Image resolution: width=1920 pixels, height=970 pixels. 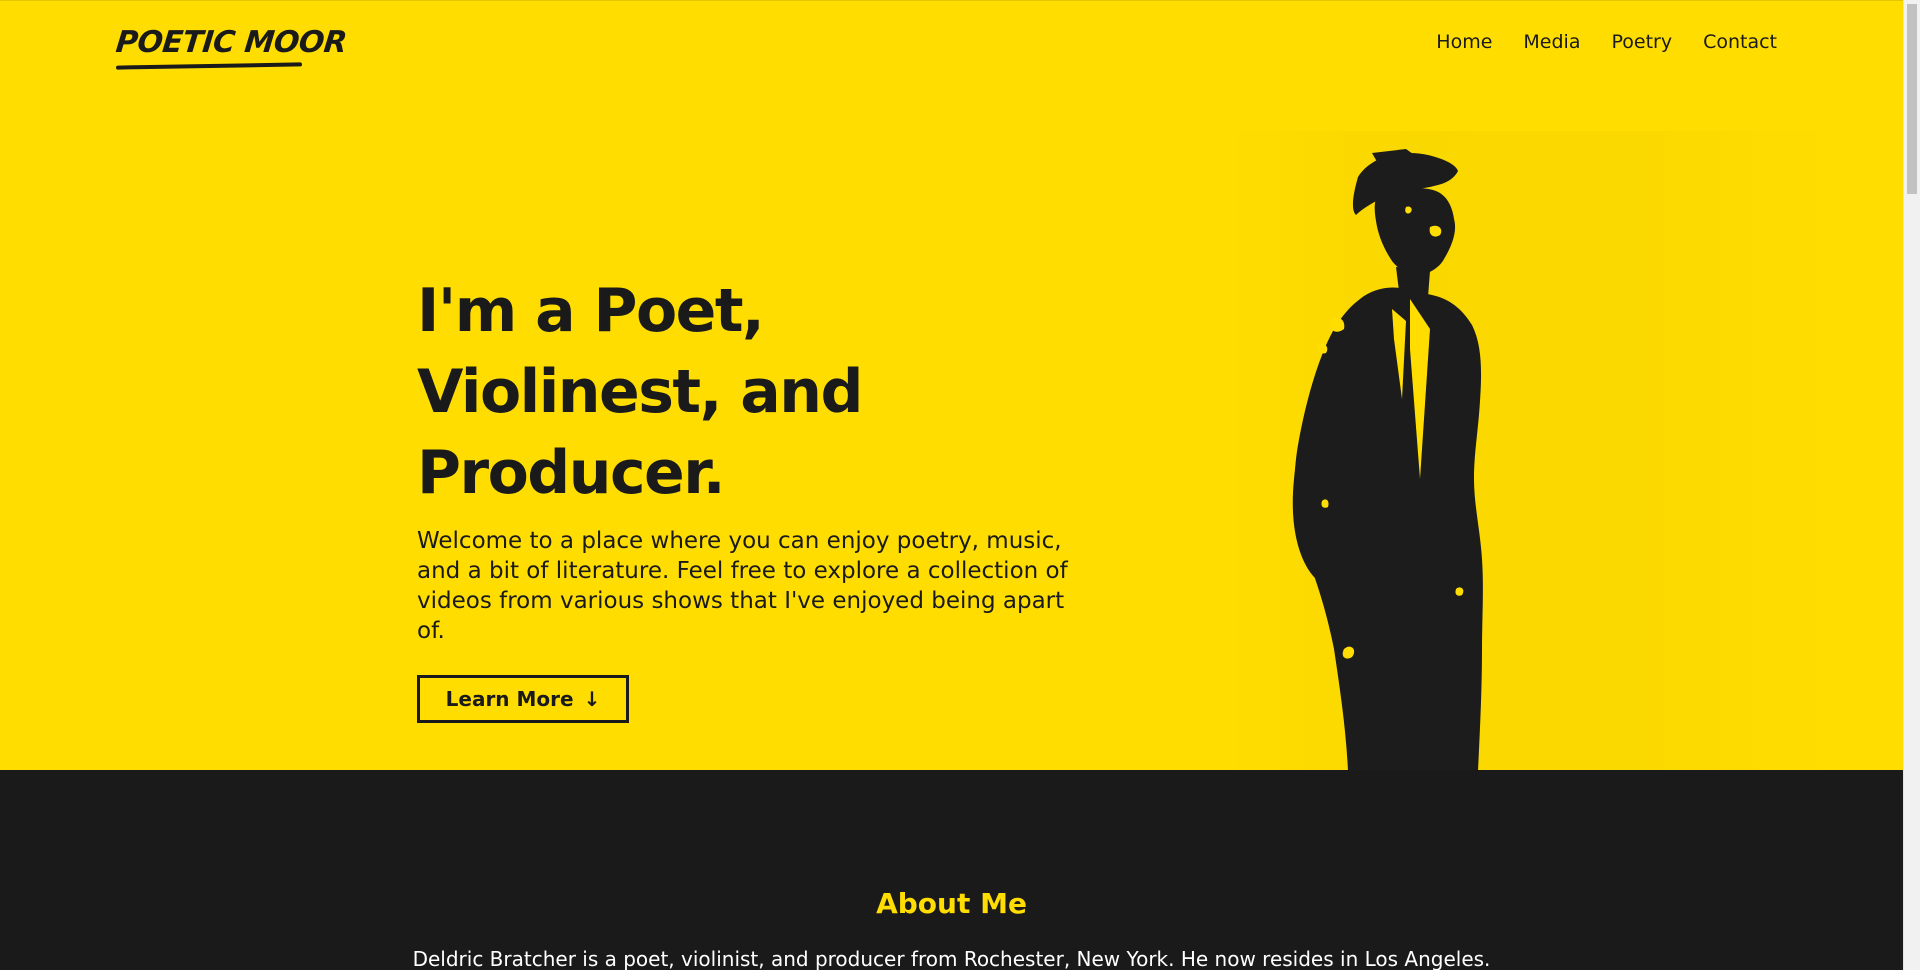 What do you see at coordinates (640, 392) in the screenshot?
I see `hero-title: I'm a Poet, Violinest, and Producer.` at bounding box center [640, 392].